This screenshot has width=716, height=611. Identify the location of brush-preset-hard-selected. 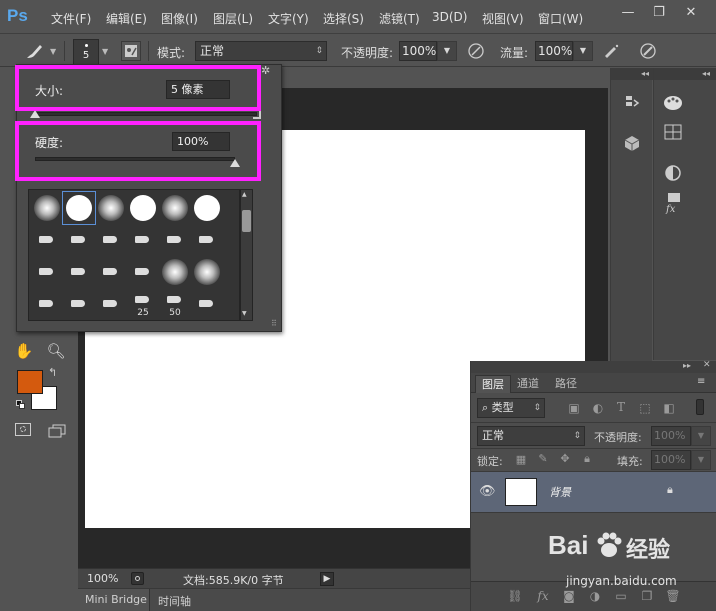
(79, 208).